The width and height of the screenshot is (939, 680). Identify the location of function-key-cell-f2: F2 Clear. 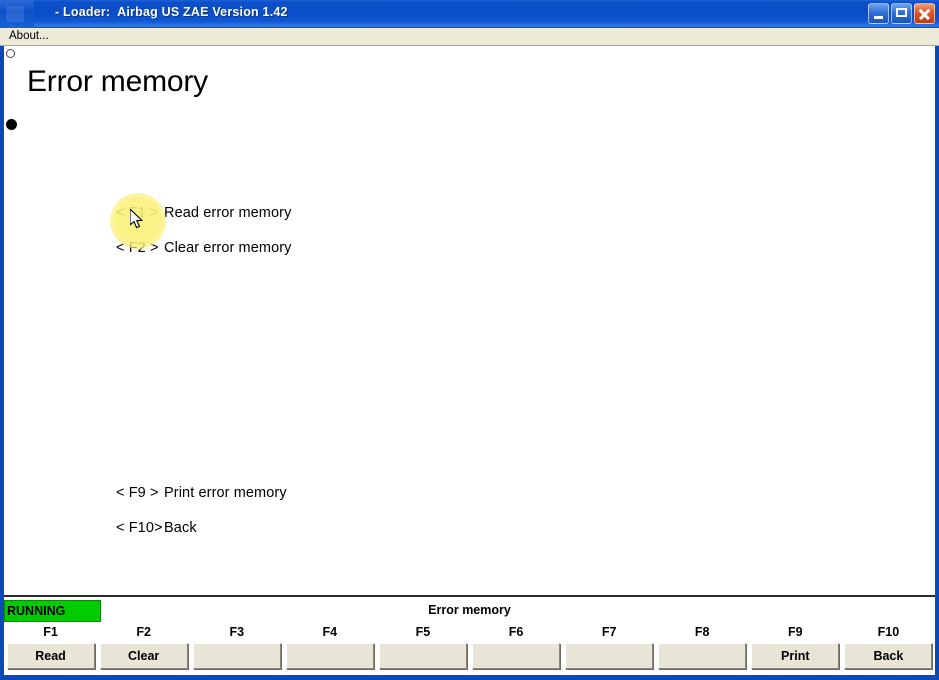
(143, 650).